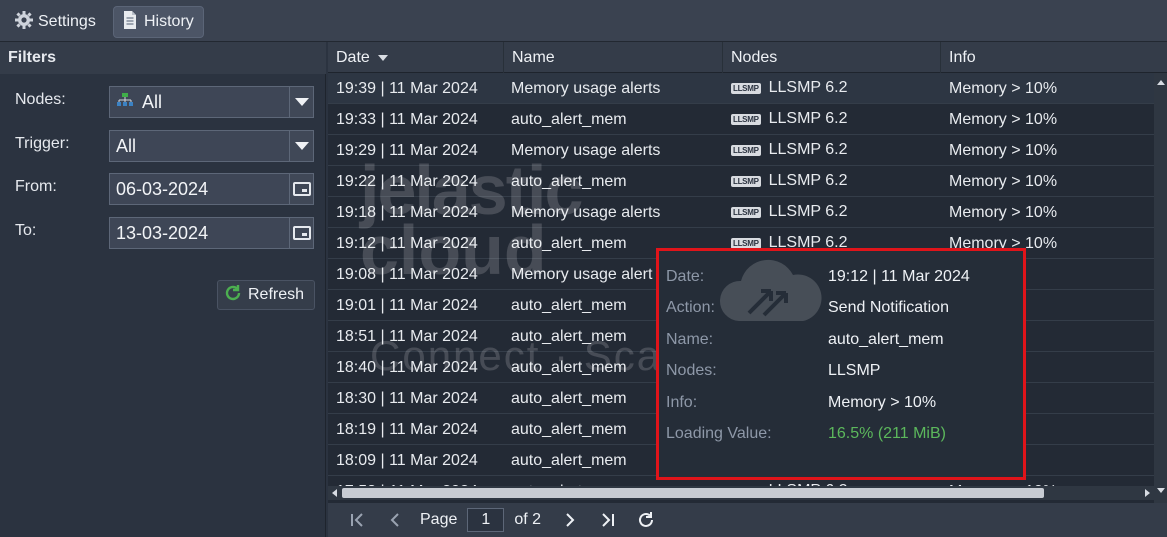 This screenshot has height=537, width=1167. I want to click on reload-button, so click(646, 520).